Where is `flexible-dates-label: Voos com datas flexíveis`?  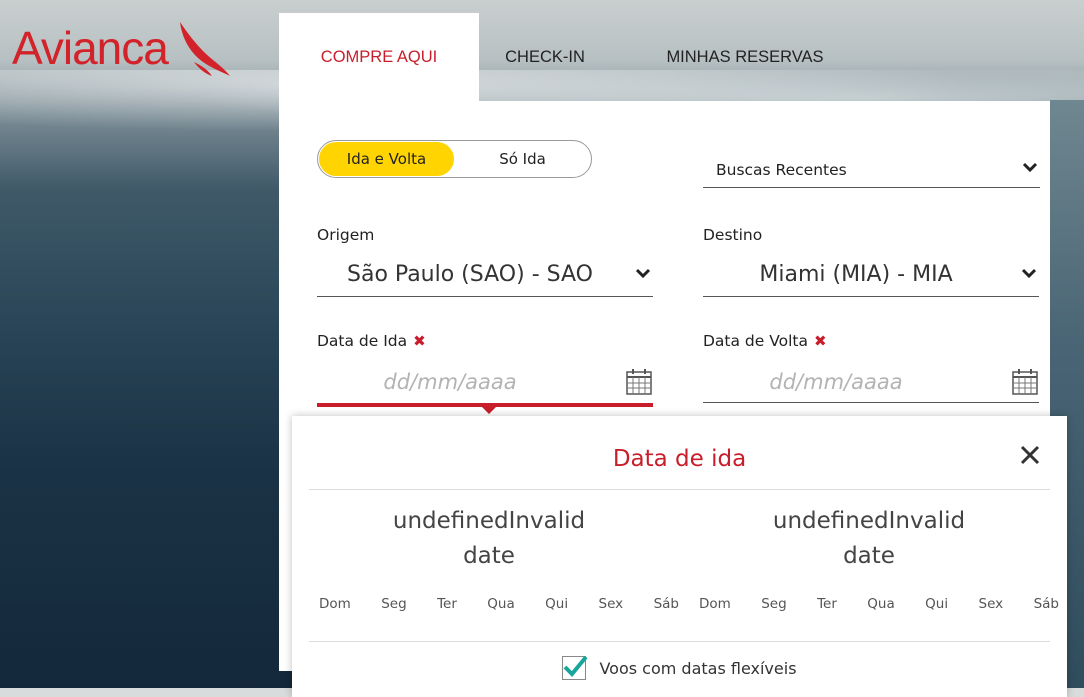
flexible-dates-label: Voos com datas flexíveis is located at coordinates (698, 668).